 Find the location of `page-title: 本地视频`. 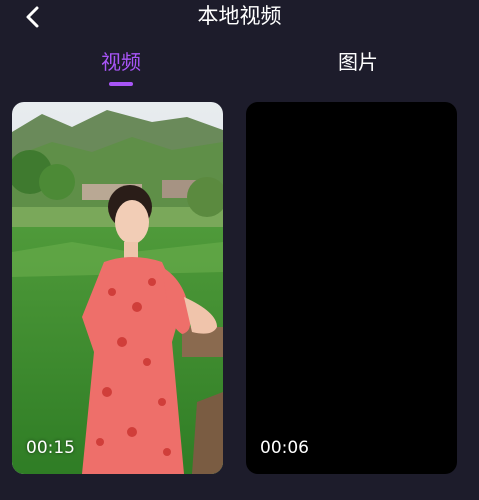

page-title: 本地视频 is located at coordinates (239, 16).